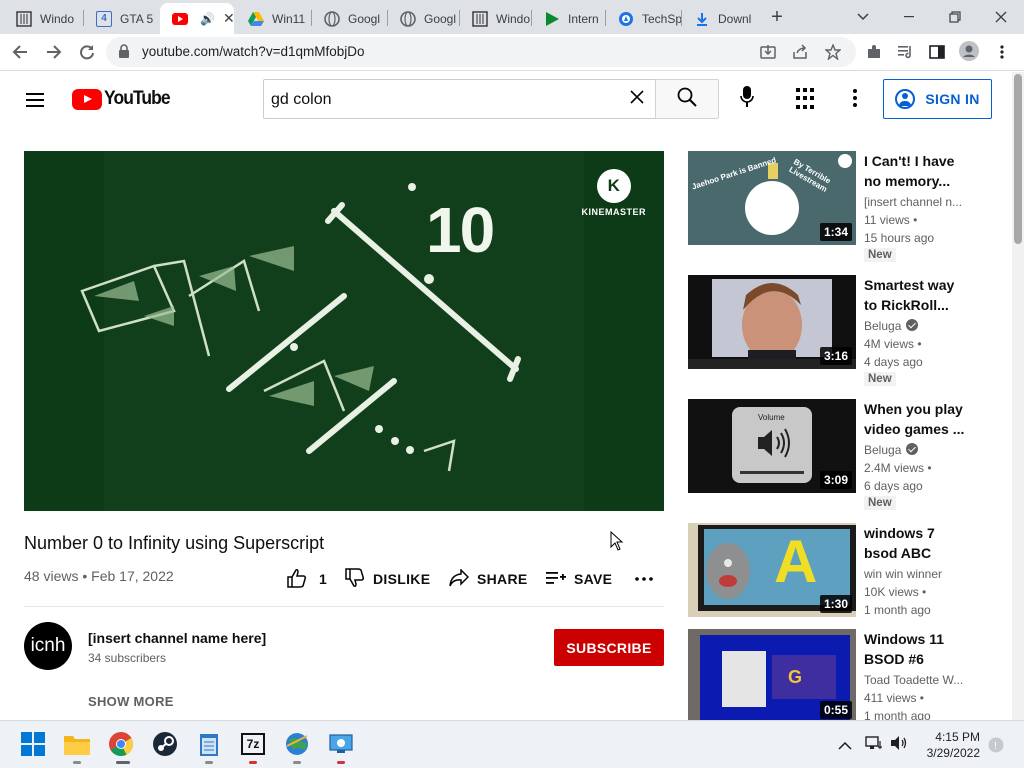 The image size is (1024, 768). I want to click on page-scrollbar, so click(1018, 396).